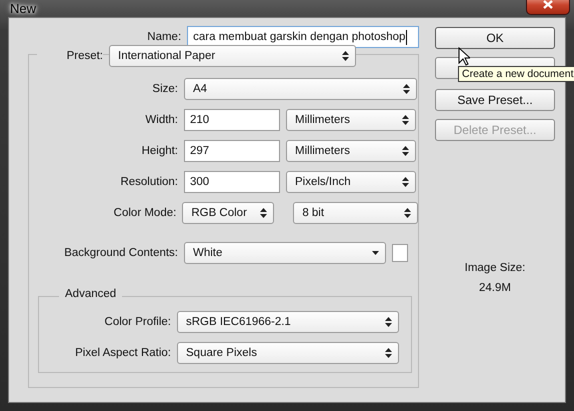  Describe the element at coordinates (164, 89) in the screenshot. I see `field-label: Size:` at that location.